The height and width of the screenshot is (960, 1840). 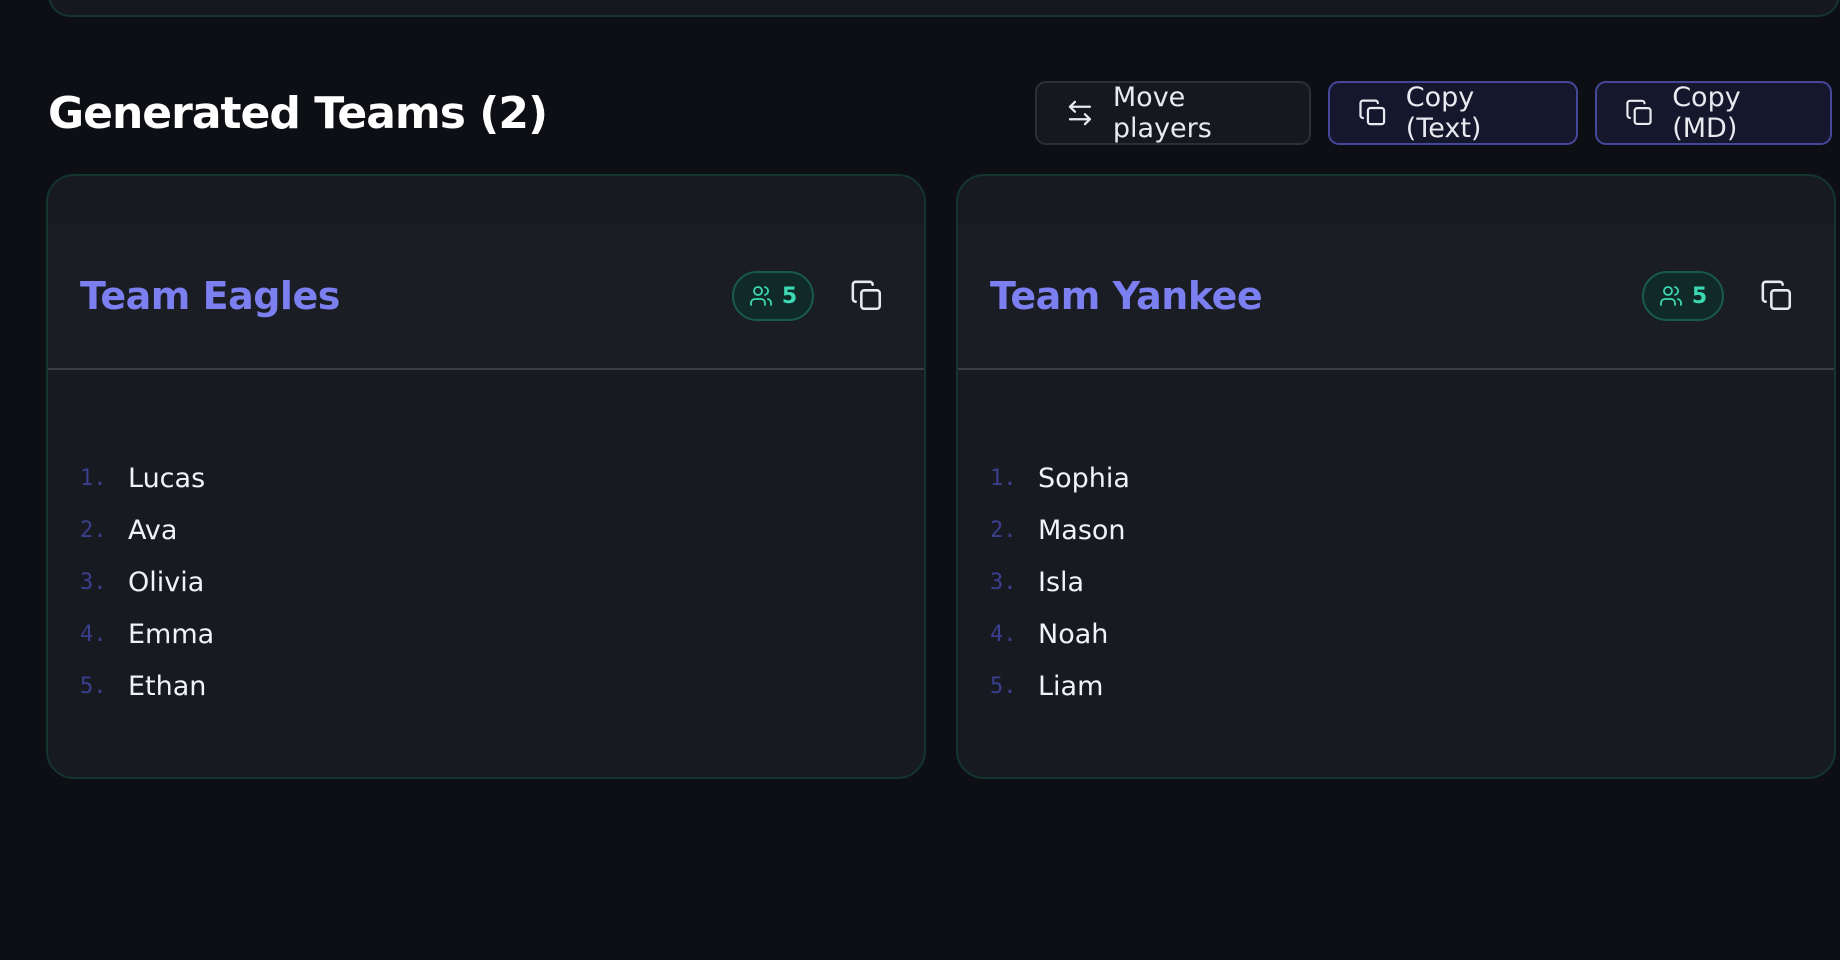 I want to click on player-name: Sophia, so click(x=1084, y=478).